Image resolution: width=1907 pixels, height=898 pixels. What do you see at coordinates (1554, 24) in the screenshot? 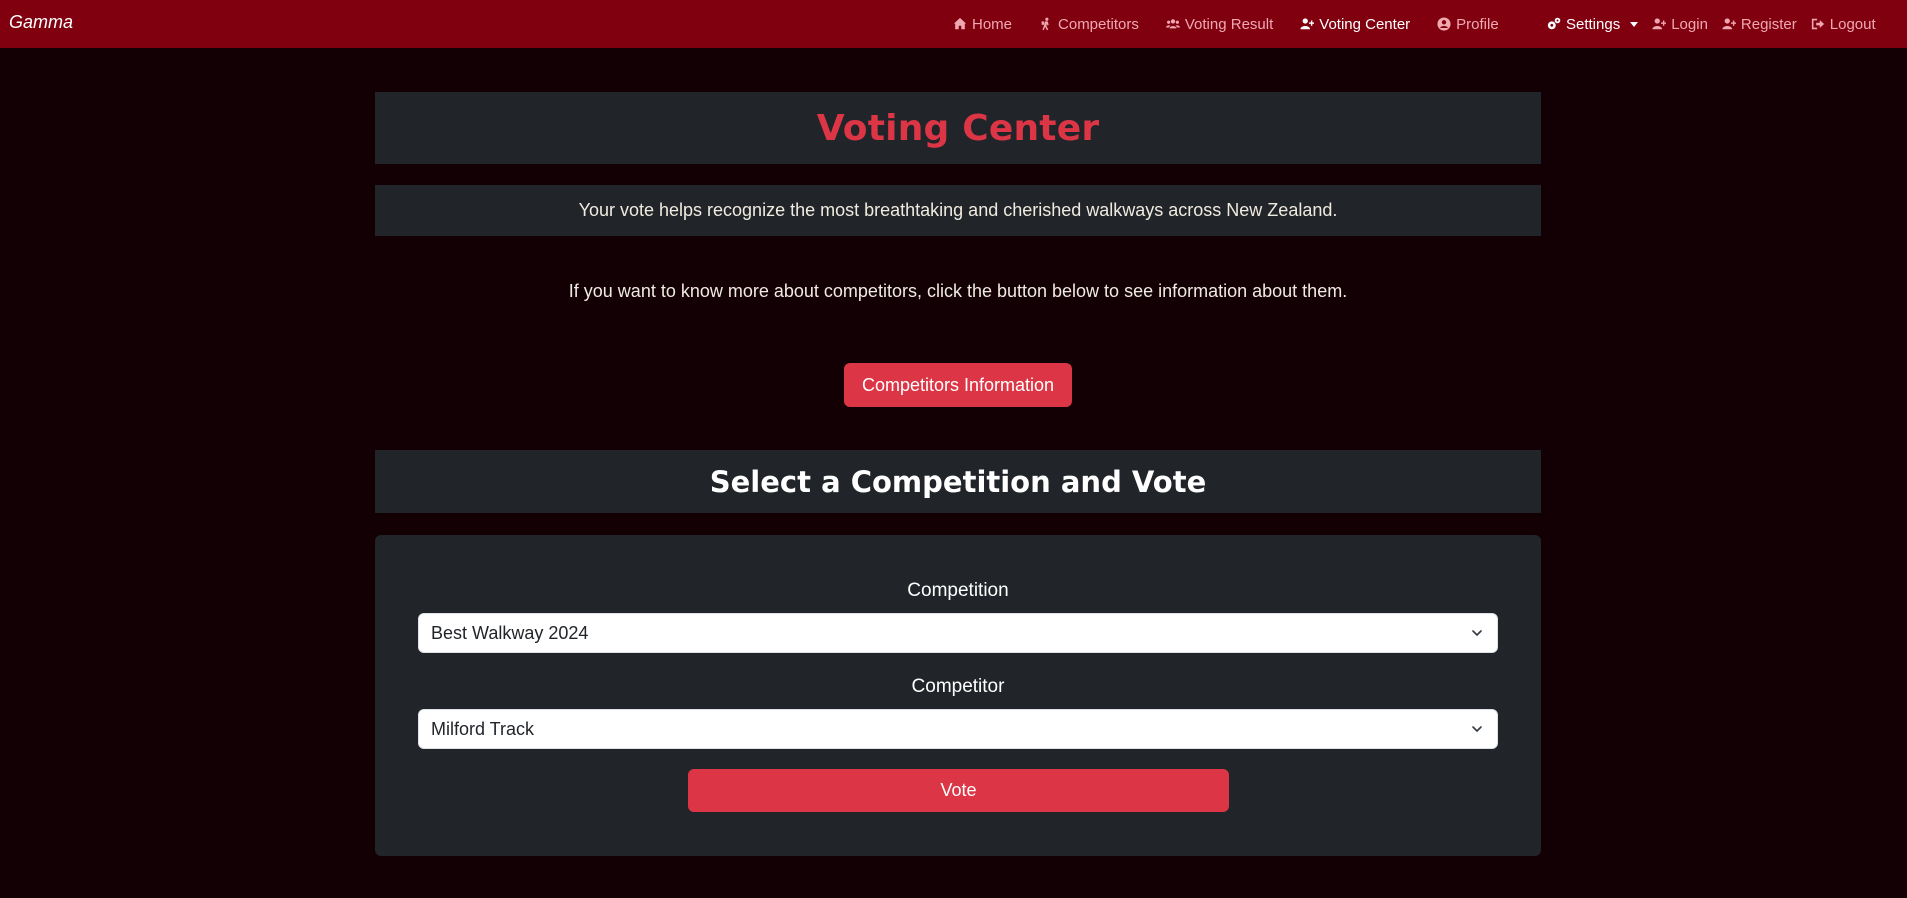
I see `cogs-icon` at bounding box center [1554, 24].